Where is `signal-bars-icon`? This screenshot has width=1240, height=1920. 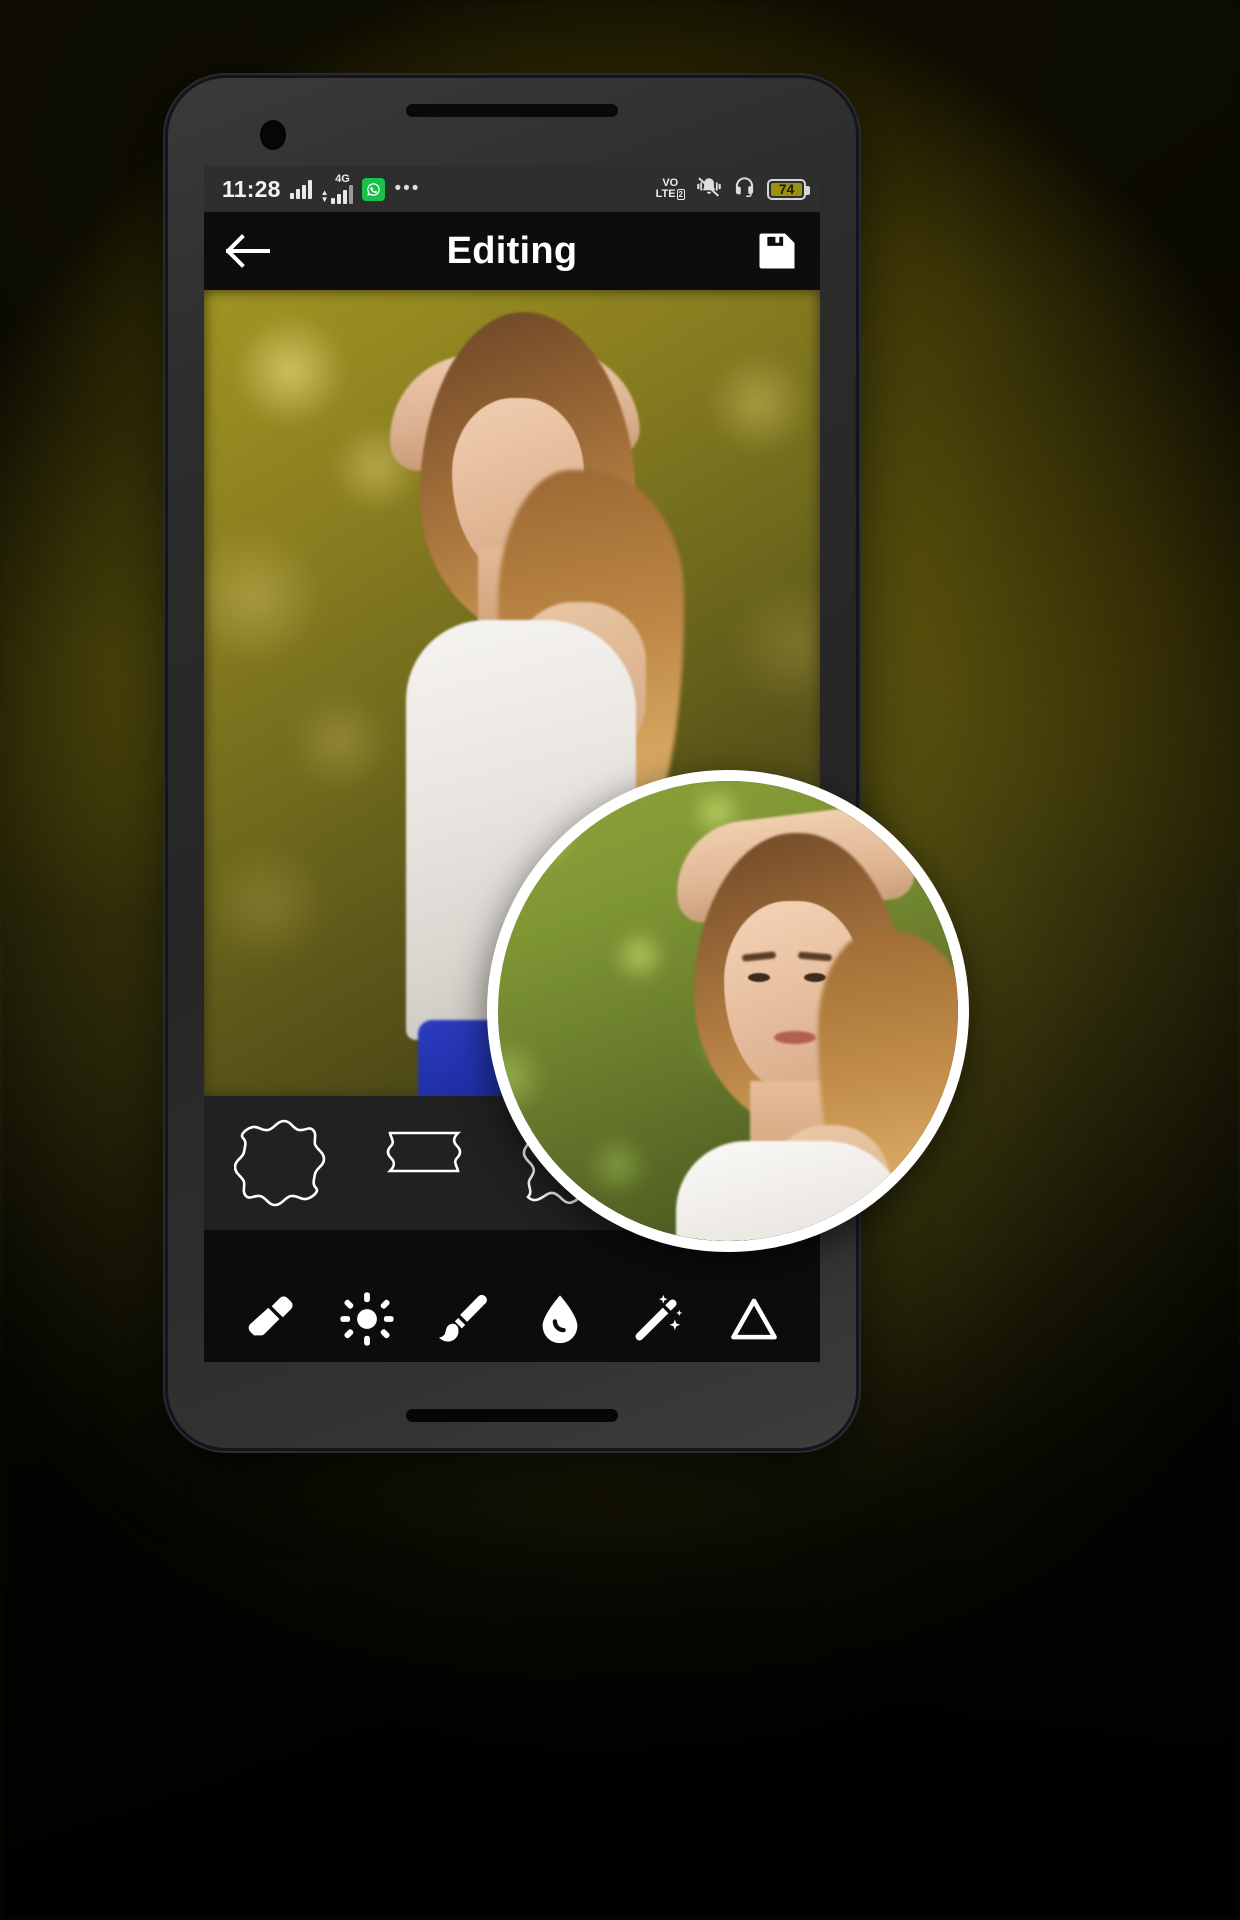 signal-bars-icon is located at coordinates (300, 189).